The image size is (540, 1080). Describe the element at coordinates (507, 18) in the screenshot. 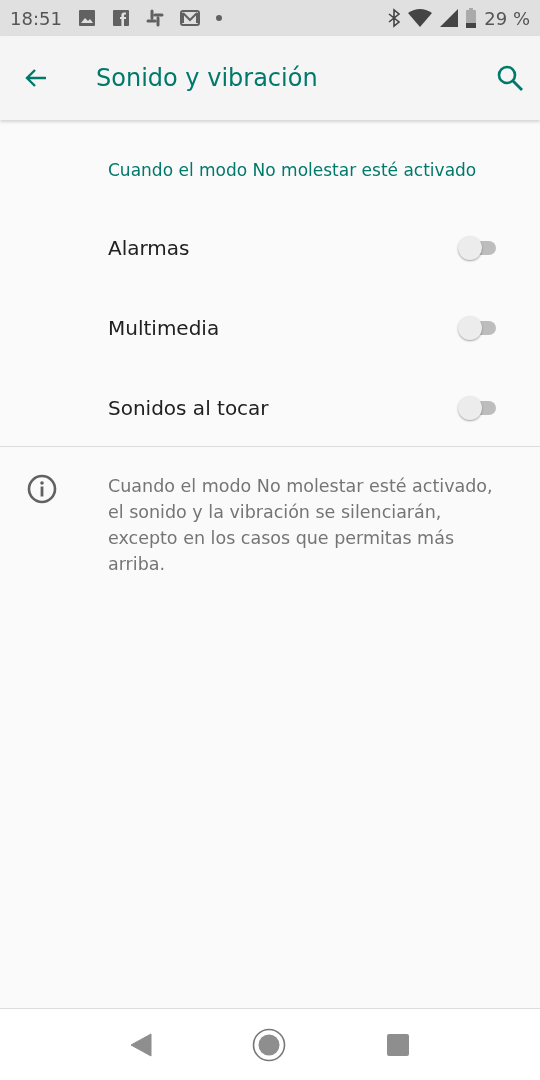

I see `battery-percentage: 29 %` at that location.